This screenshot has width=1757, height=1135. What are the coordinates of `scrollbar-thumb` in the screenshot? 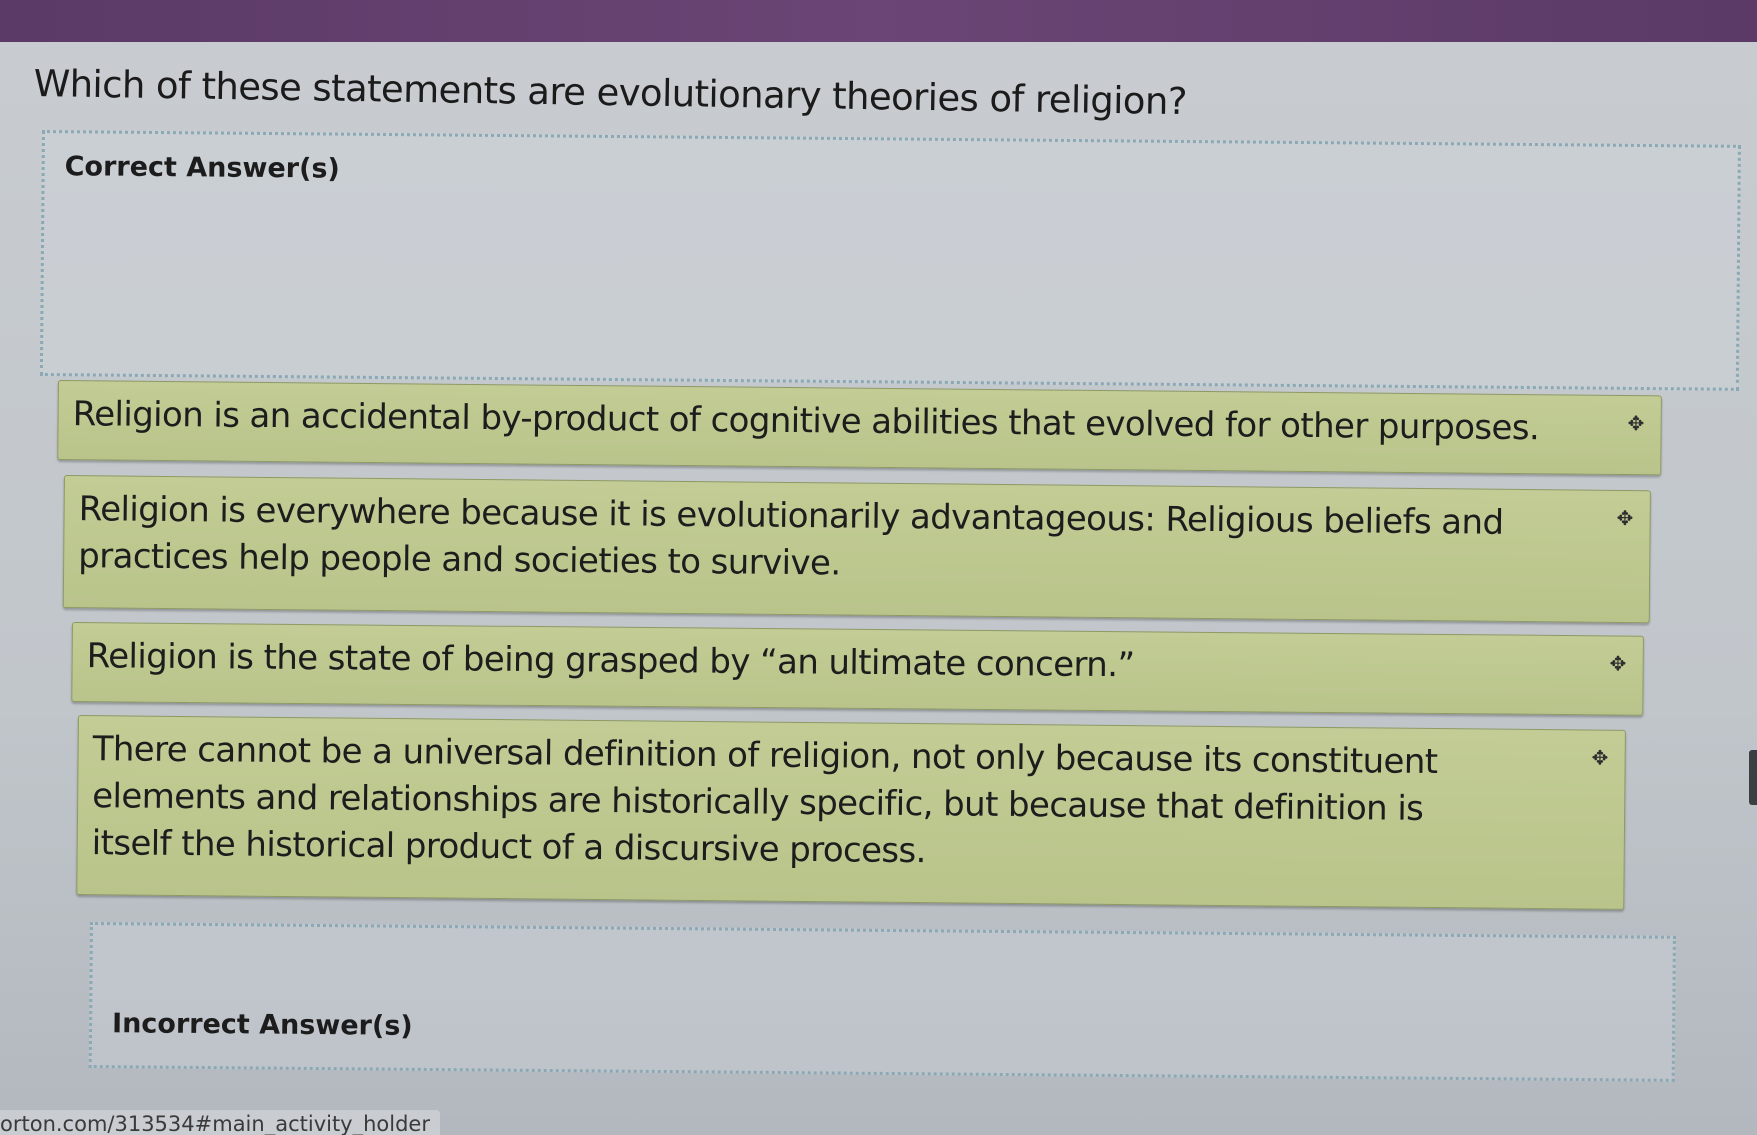 It's located at (1753, 777).